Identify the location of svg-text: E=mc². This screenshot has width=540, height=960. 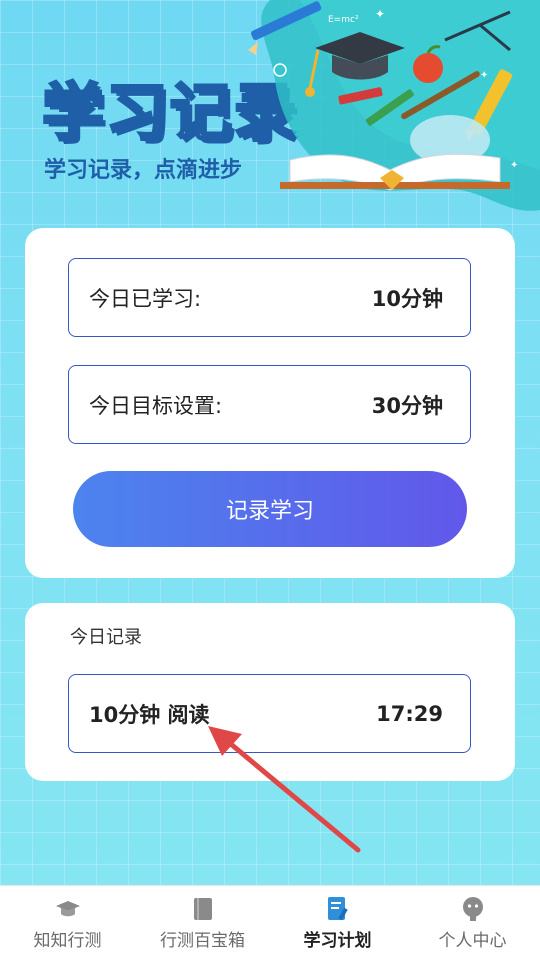
(343, 20).